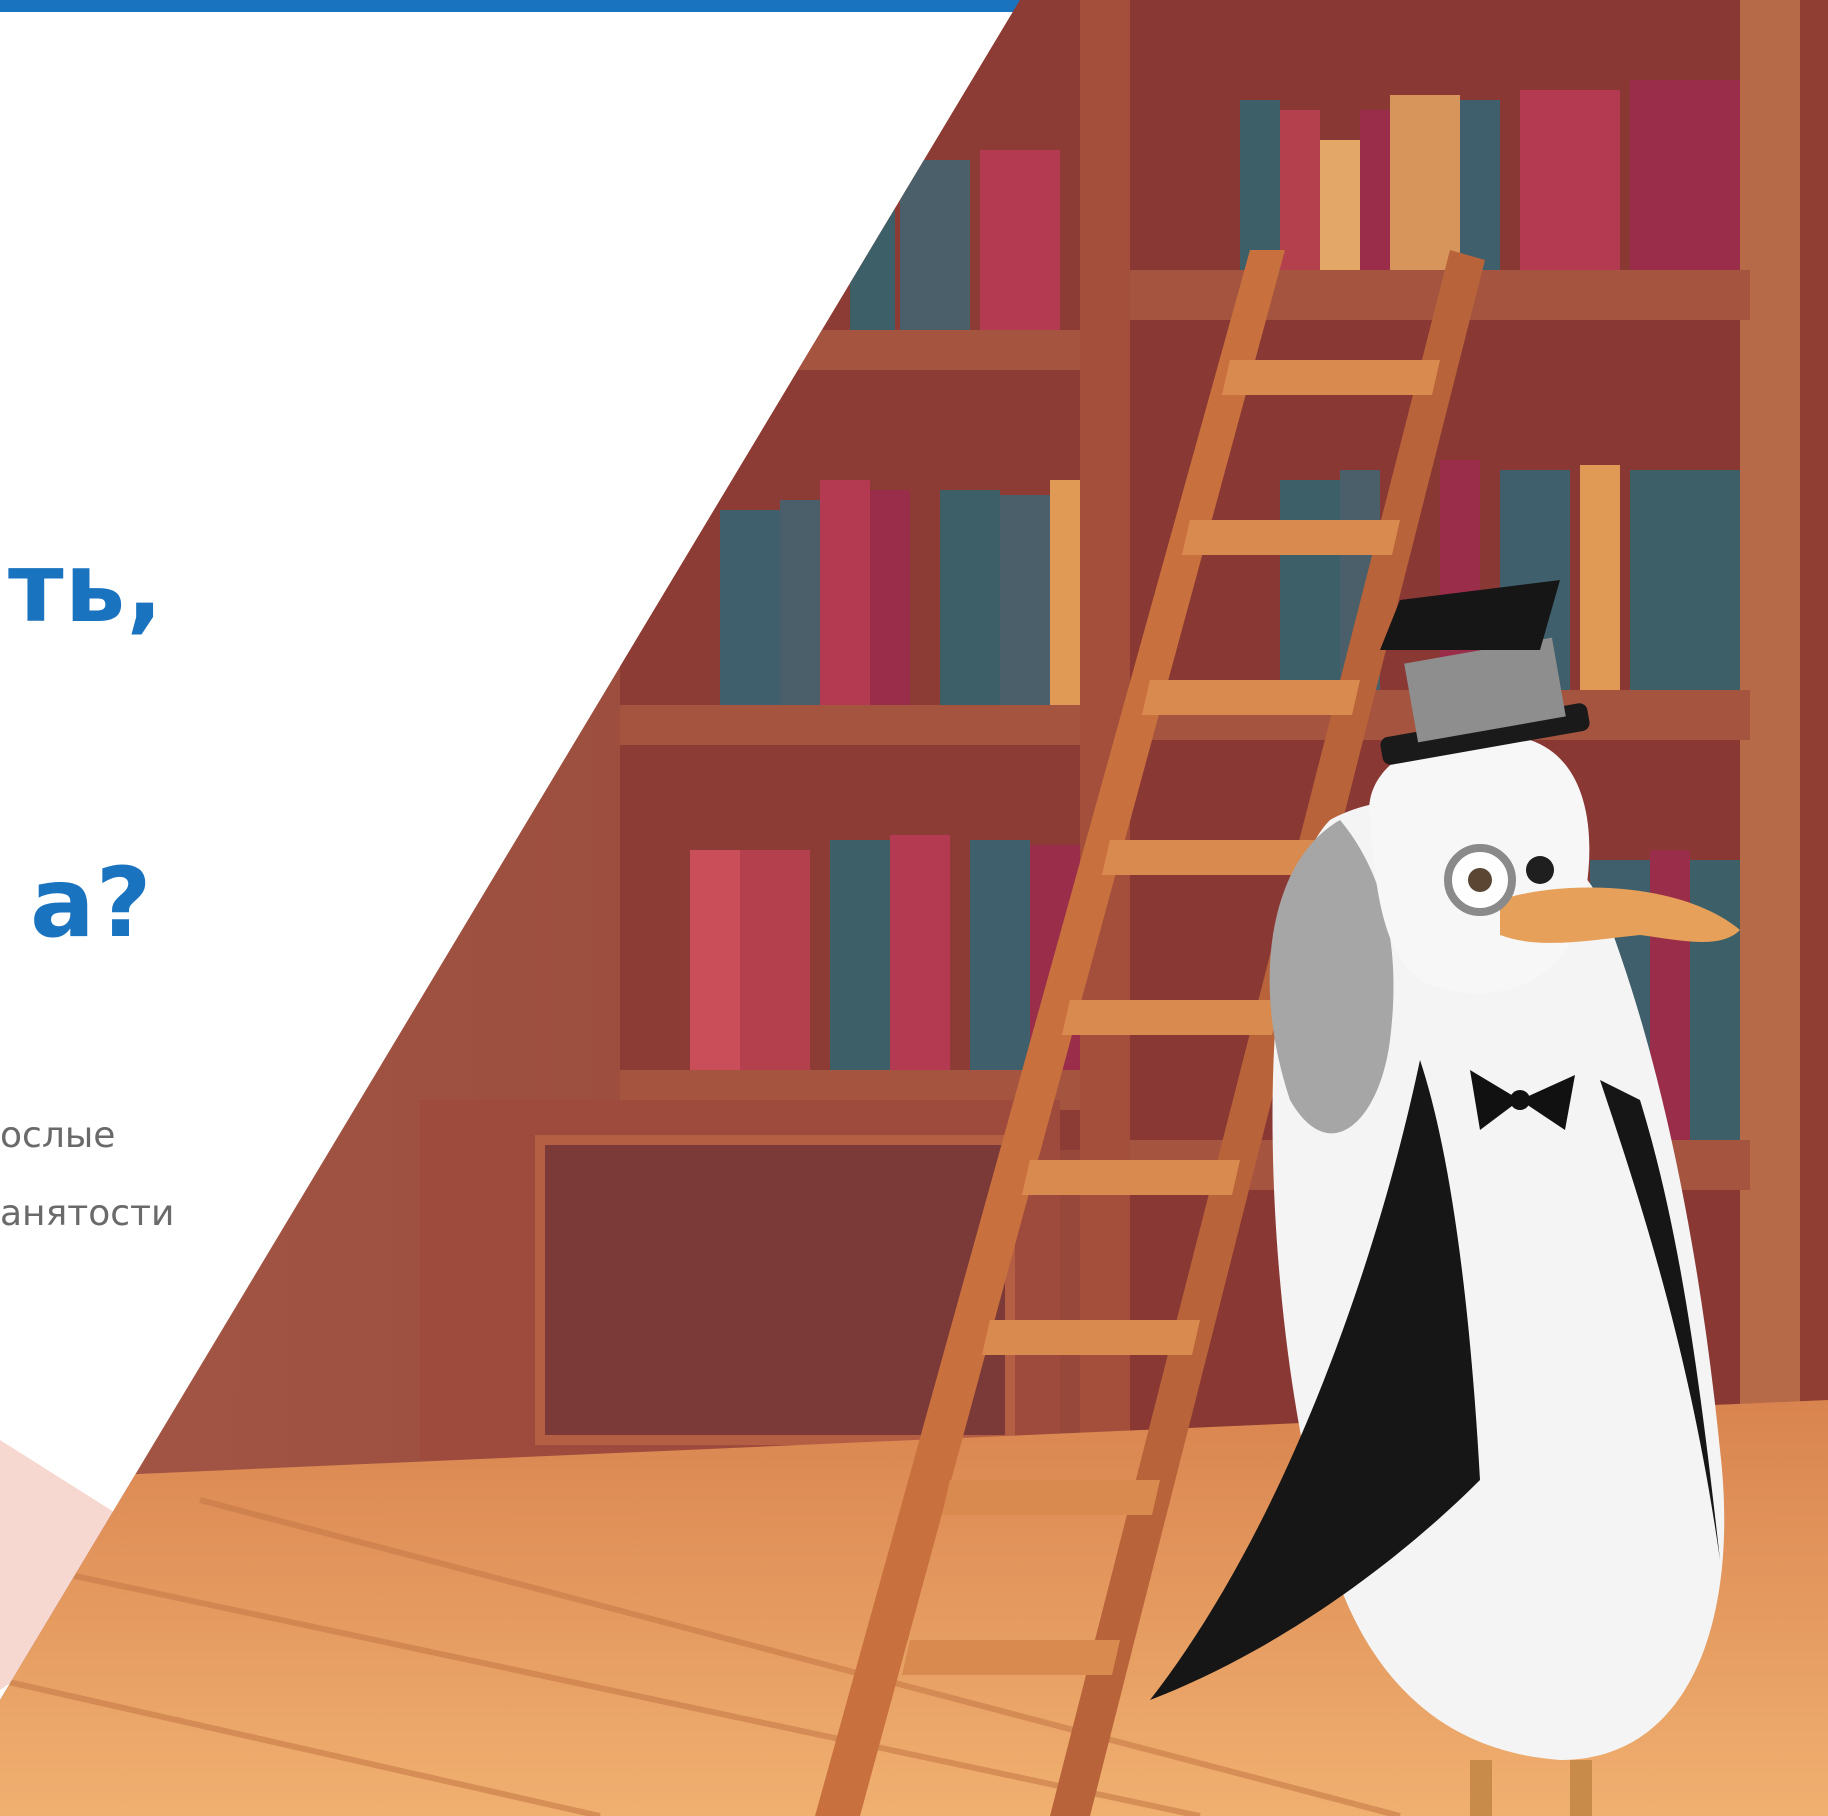  I want to click on books-row-3-left, so click(885, 952).